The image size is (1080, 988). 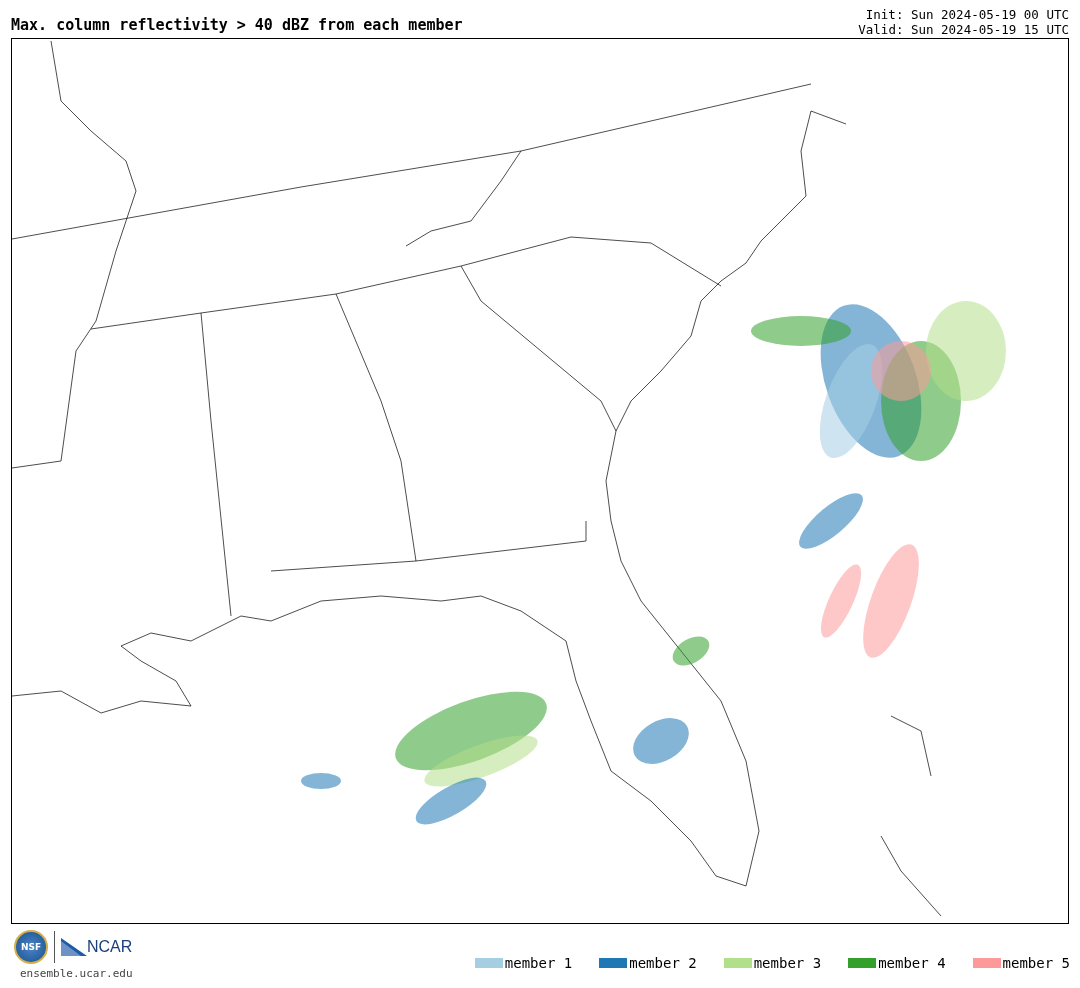 I want to click on init-time: Init: Sun 2024-05-19 00 UTC, so click(x=966, y=14).